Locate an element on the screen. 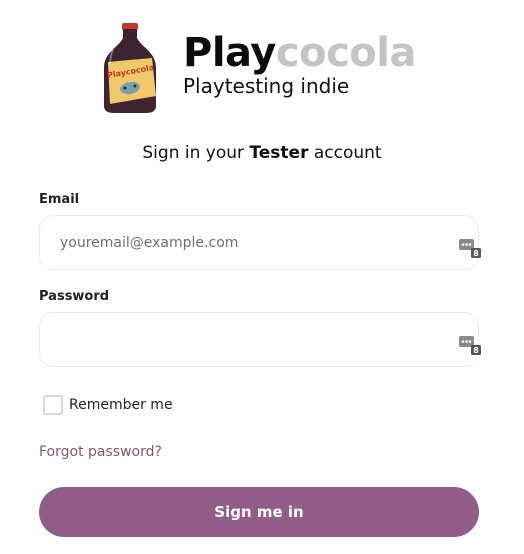 This screenshot has height=554, width=524. email-field: 8 is located at coordinates (260, 242).